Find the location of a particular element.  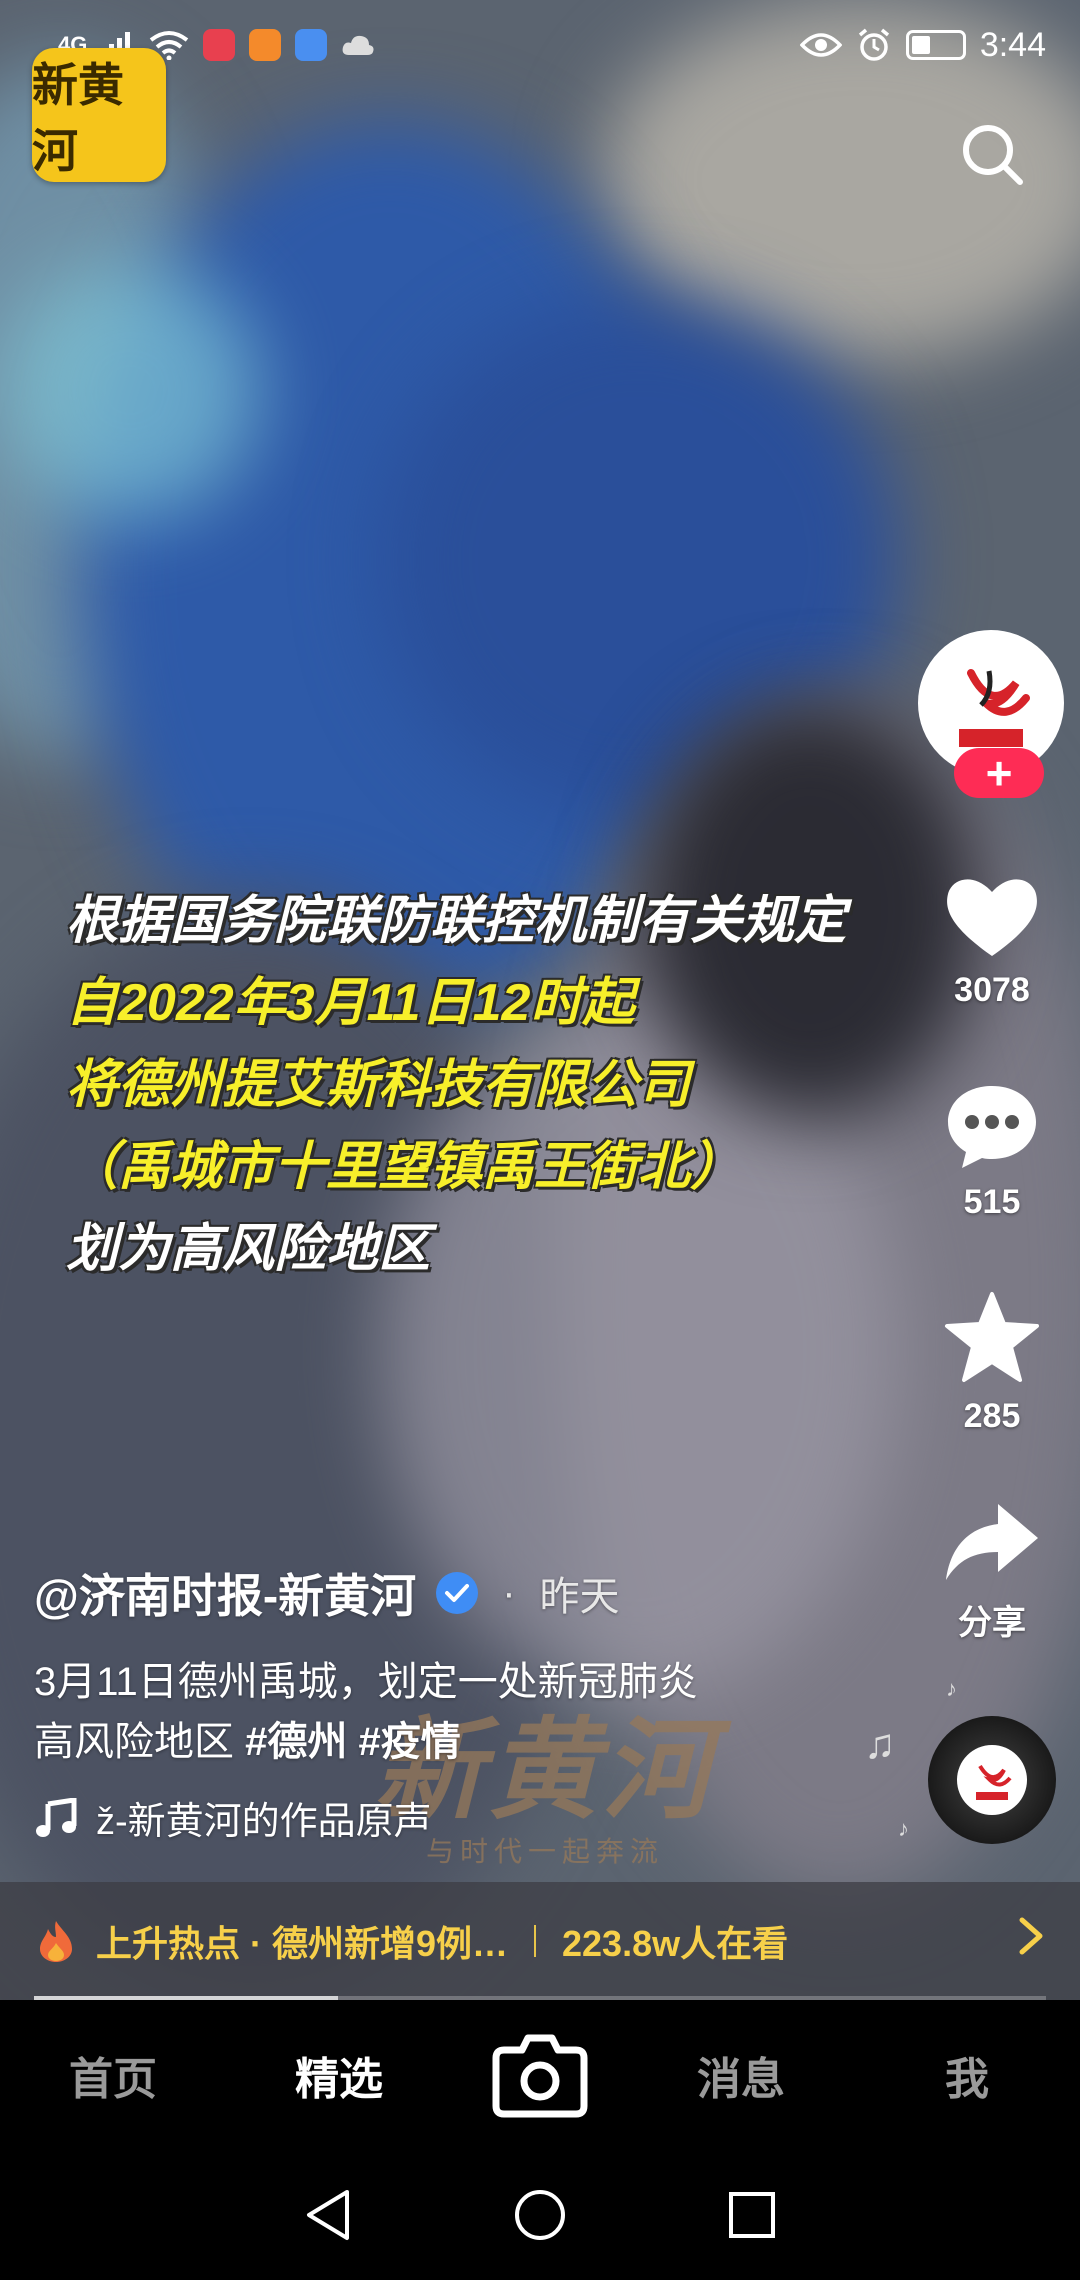

music-disc is located at coordinates (992, 1780).